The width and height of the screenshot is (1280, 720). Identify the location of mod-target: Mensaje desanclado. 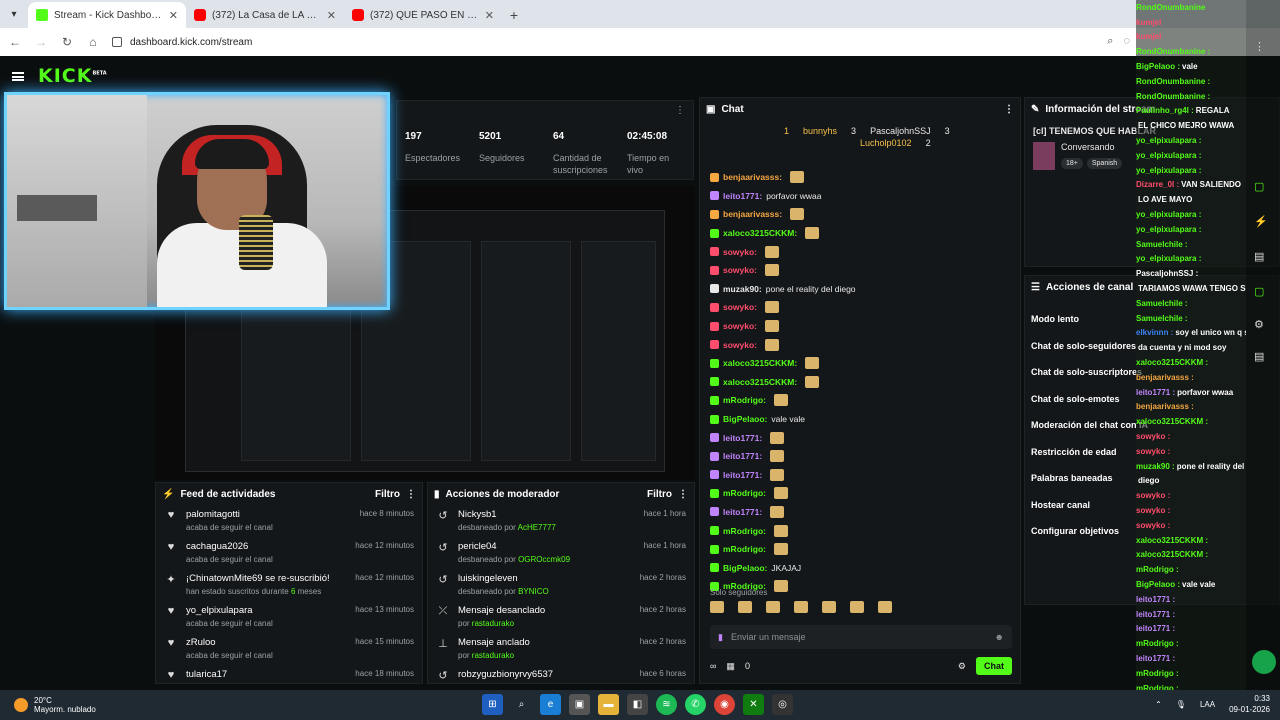
(545, 610).